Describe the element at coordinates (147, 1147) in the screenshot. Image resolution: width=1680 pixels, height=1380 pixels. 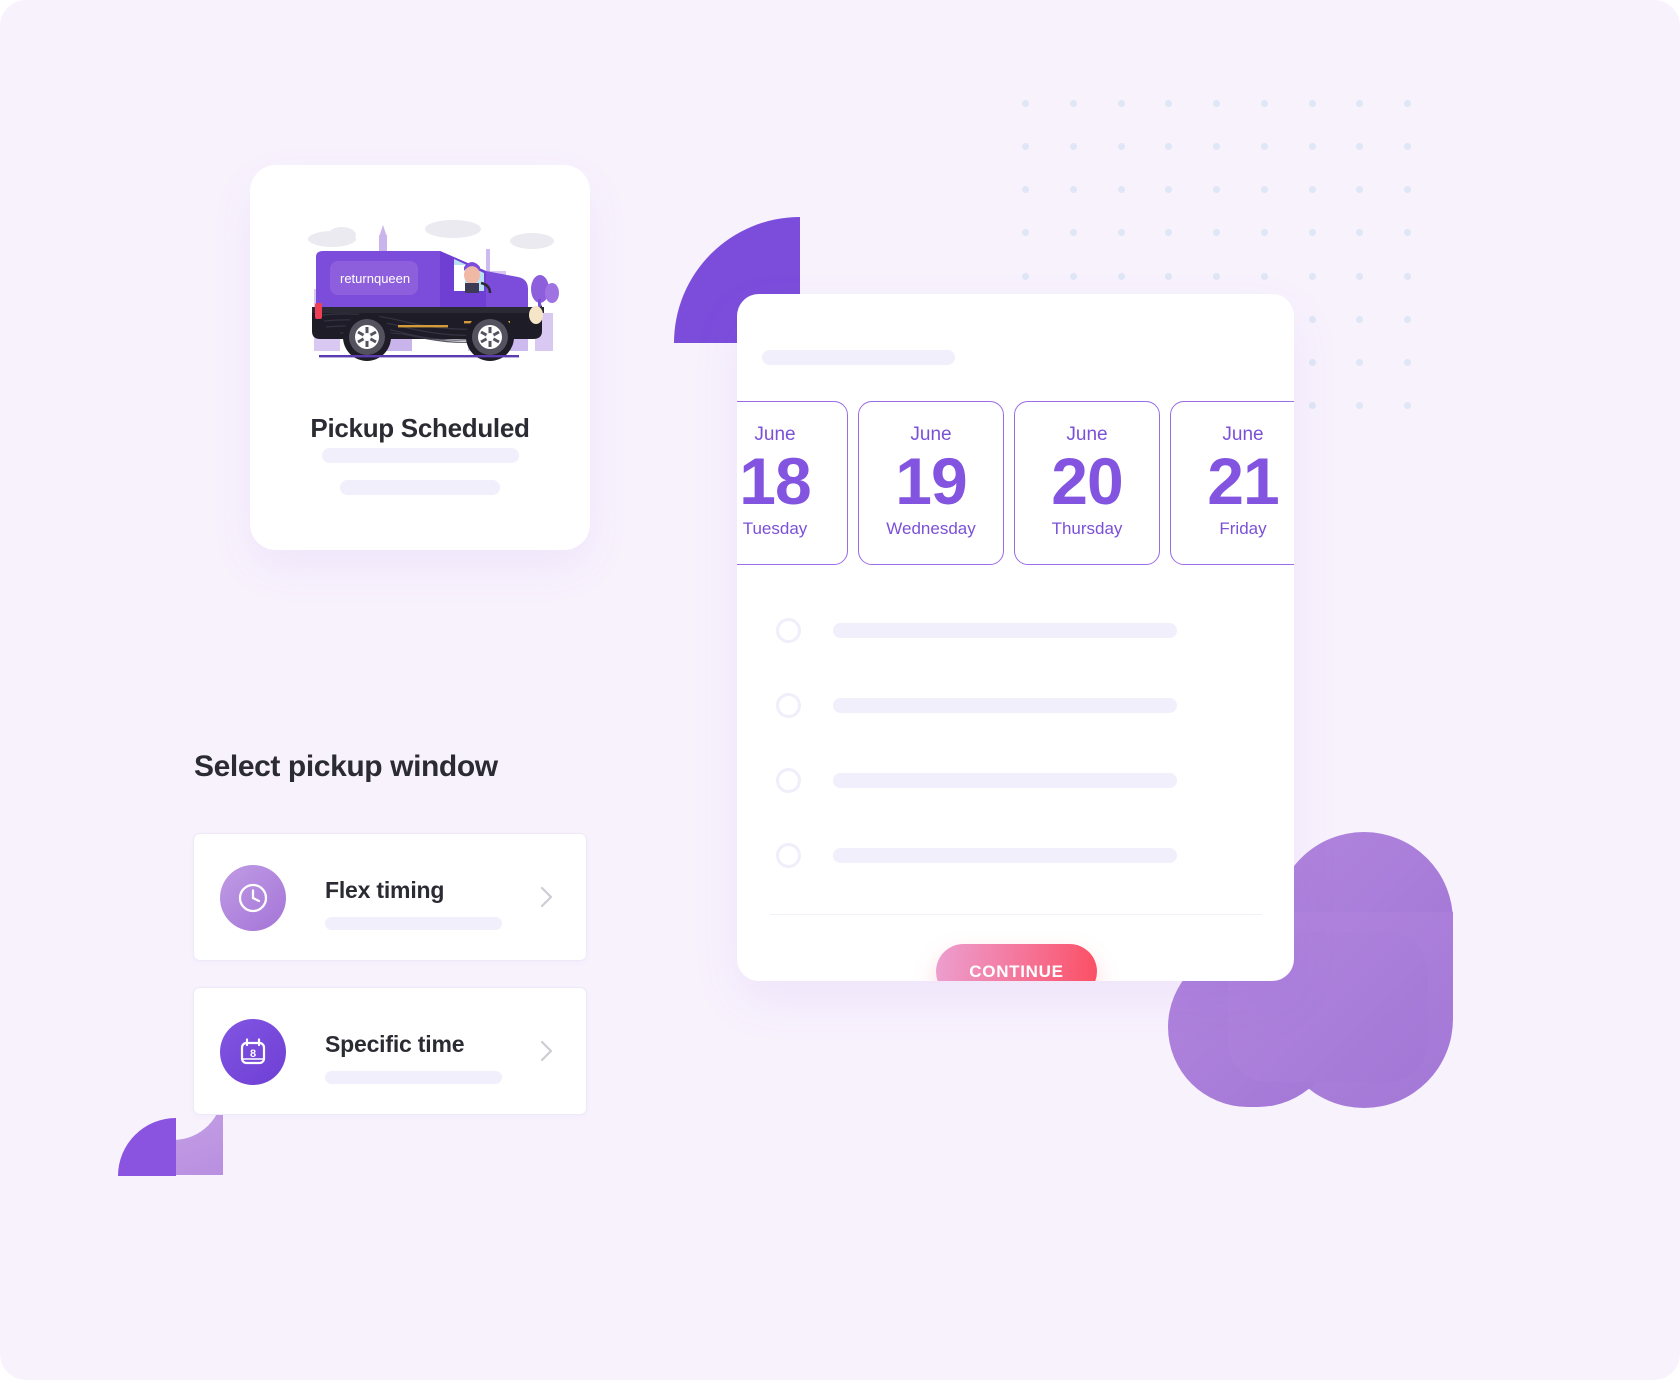
I see `corner-shape-dark-decoration` at that location.